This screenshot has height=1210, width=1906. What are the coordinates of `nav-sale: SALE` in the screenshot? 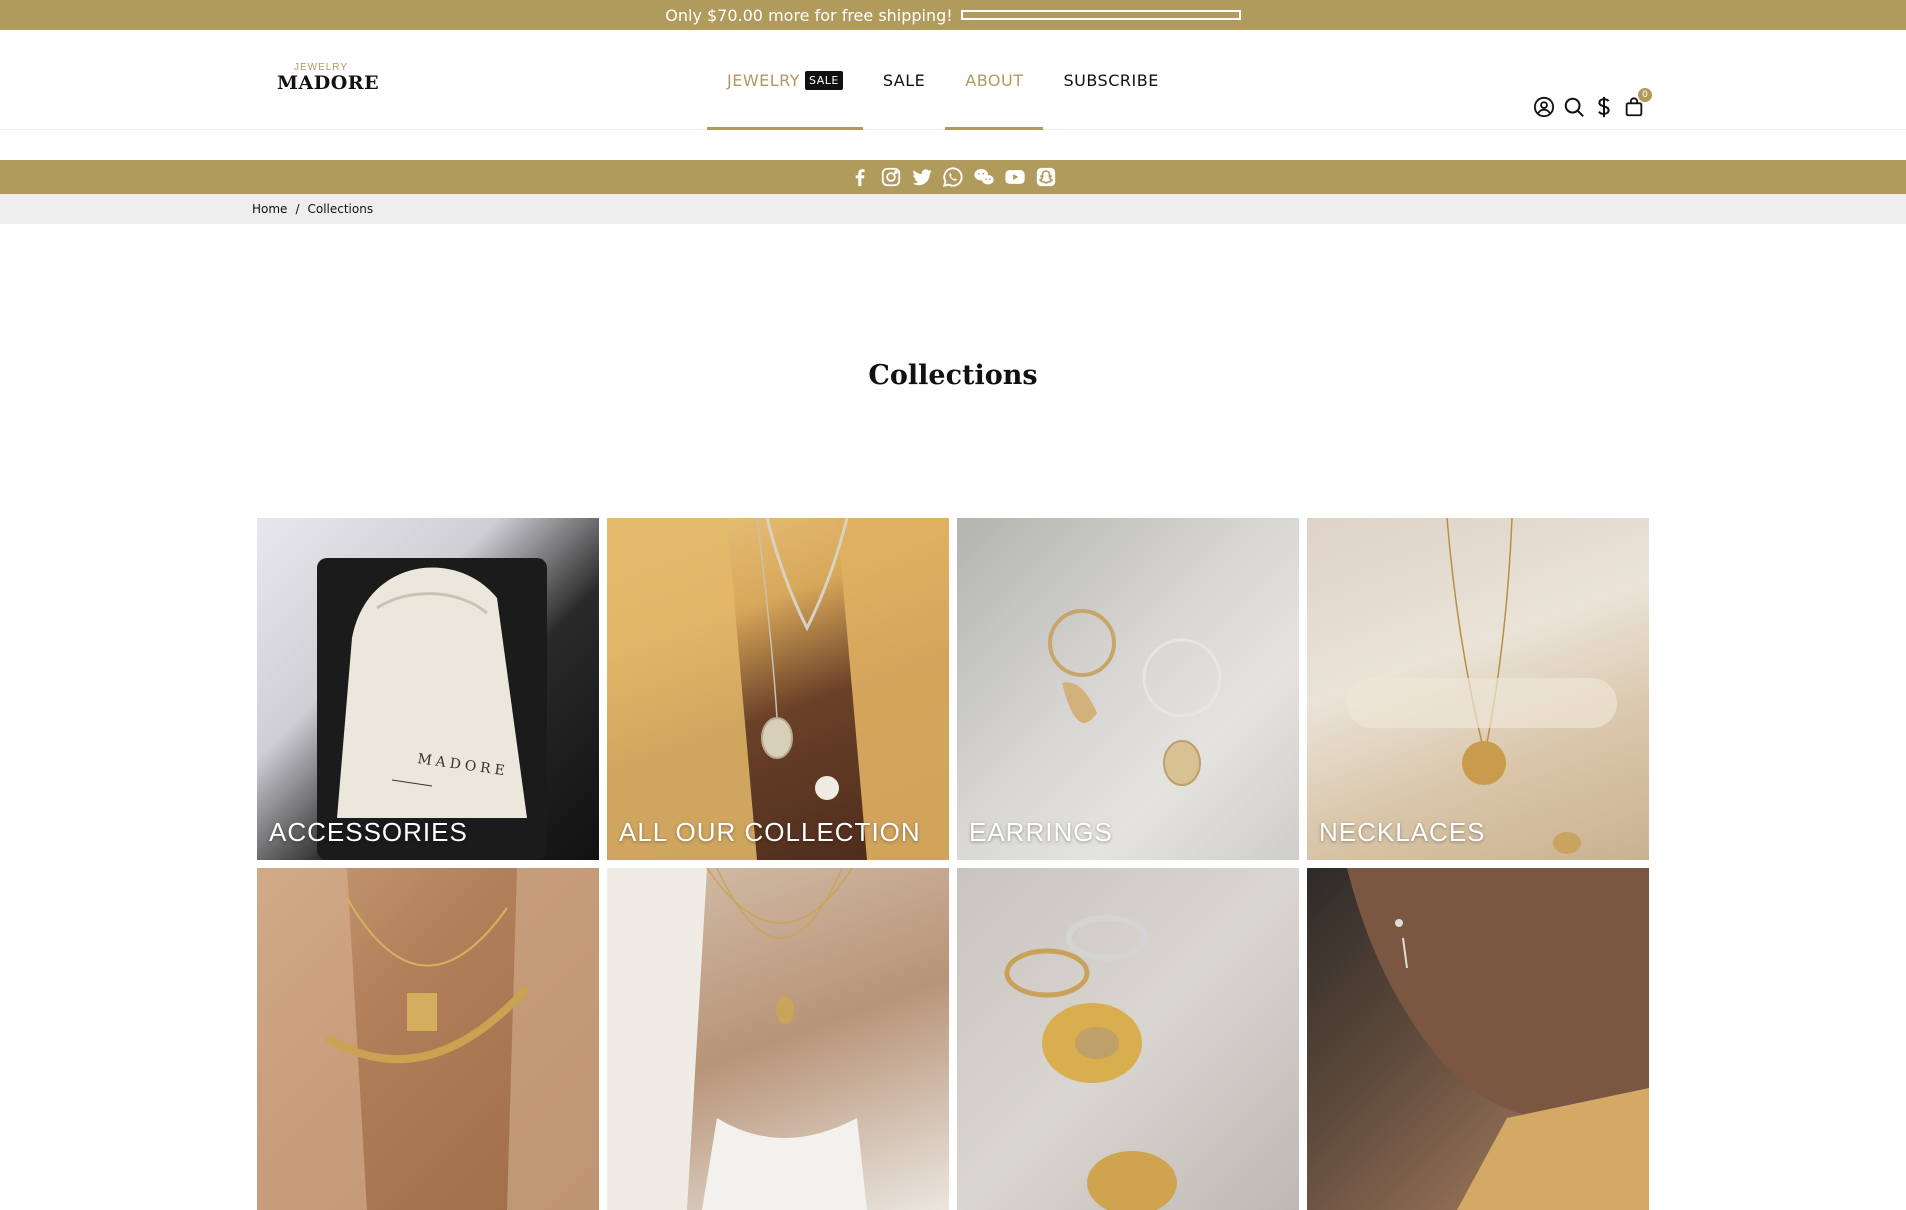 It's located at (904, 80).